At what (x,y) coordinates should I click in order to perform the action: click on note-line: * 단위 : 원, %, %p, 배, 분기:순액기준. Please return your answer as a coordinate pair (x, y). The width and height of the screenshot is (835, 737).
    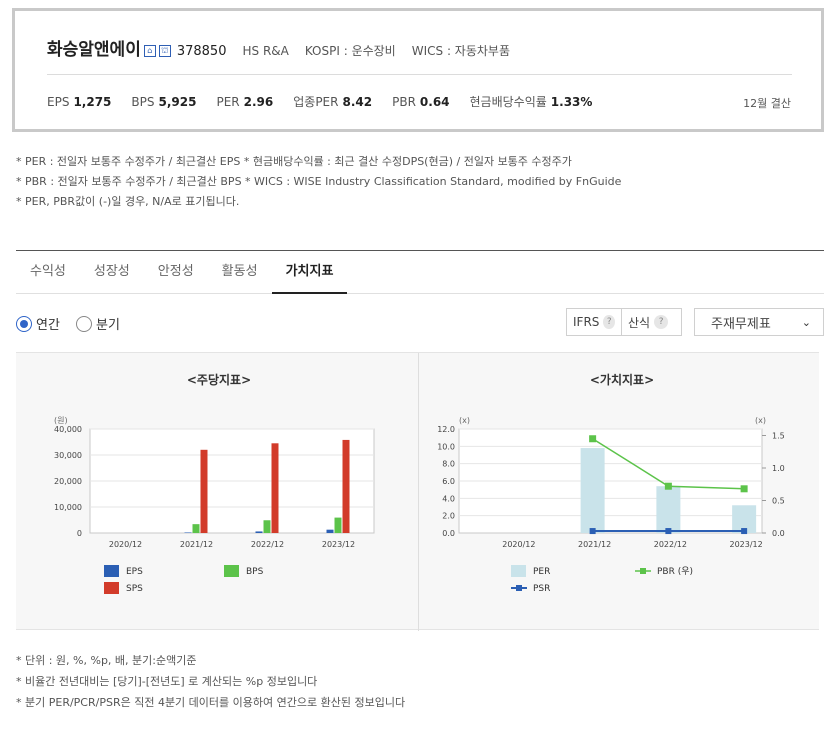
    Looking at the image, I should click on (106, 660).